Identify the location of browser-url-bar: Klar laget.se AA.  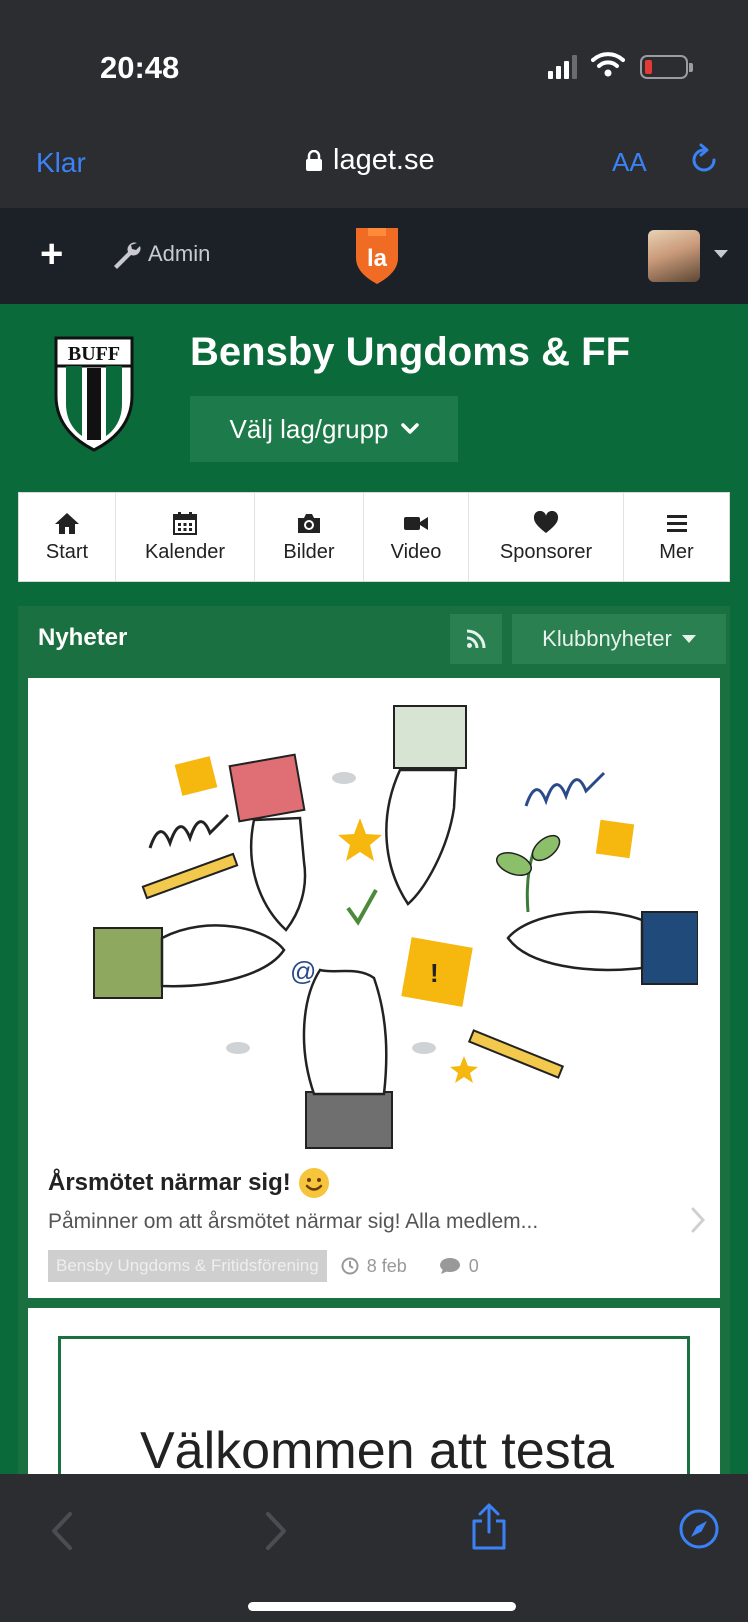
(374, 164).